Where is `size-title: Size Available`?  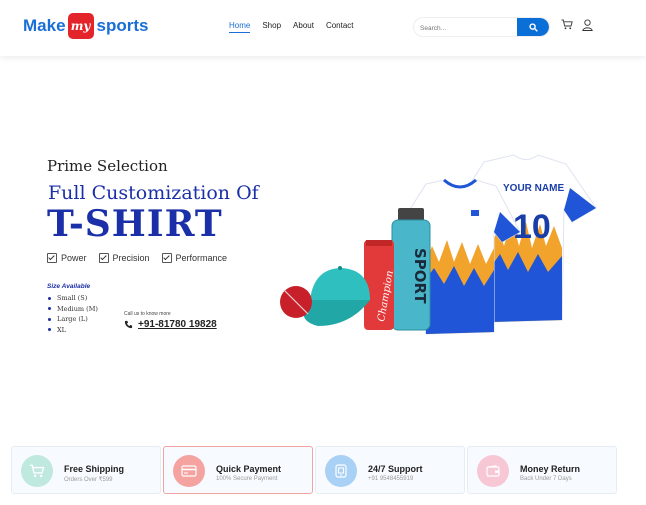 size-title: Size Available is located at coordinates (69, 286).